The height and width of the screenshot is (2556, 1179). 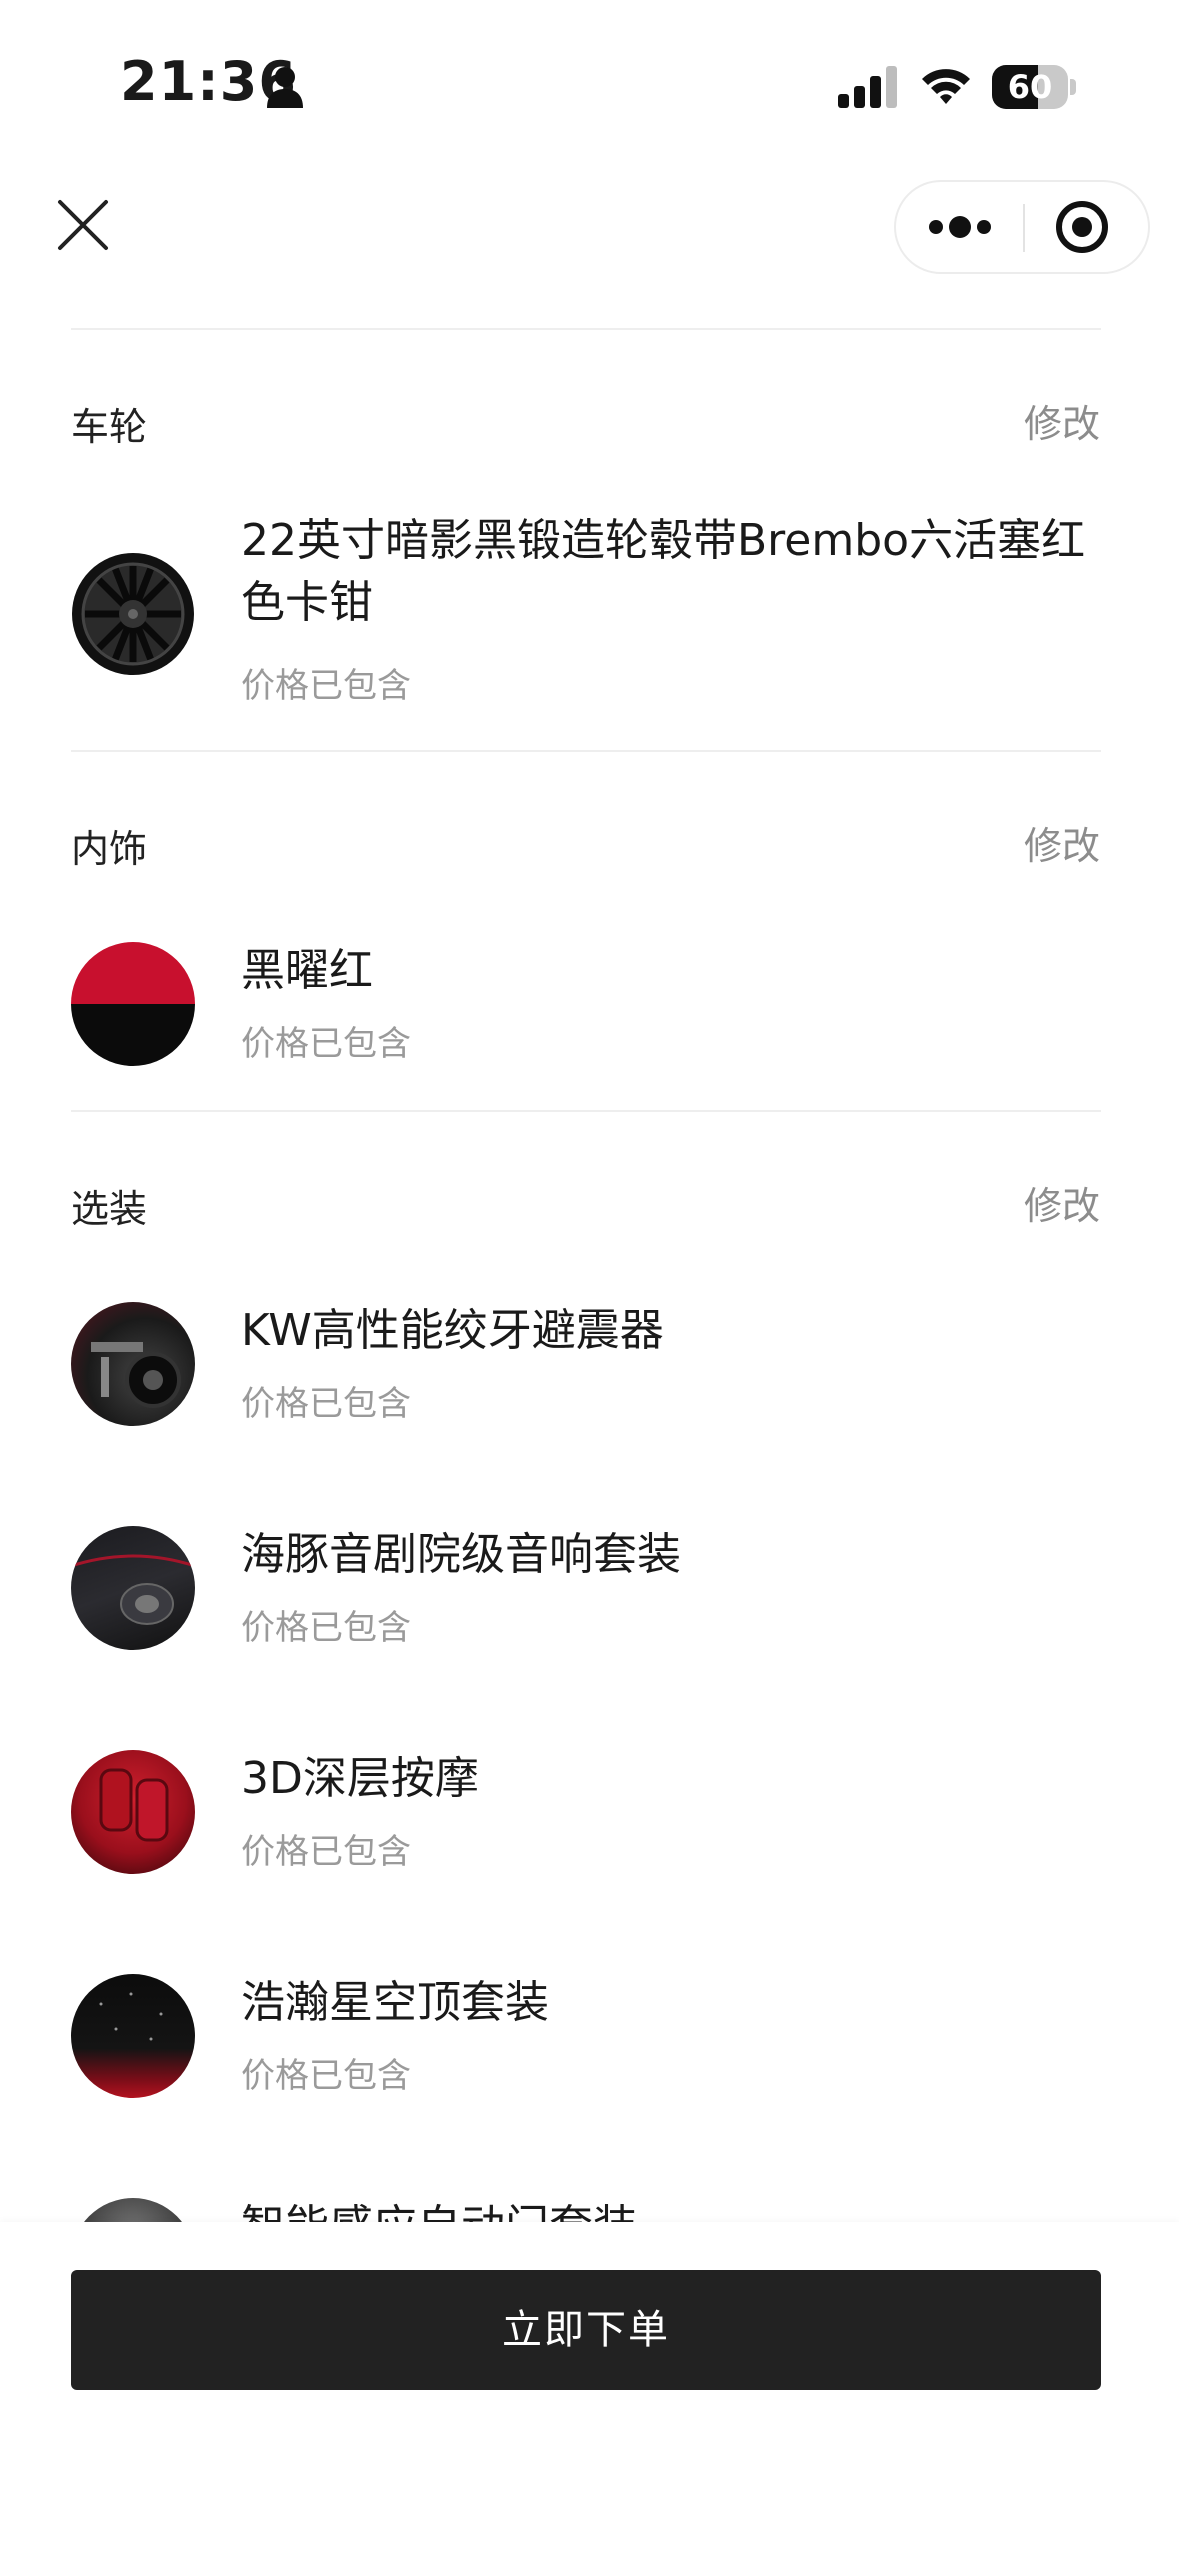 I want to click on close-icon, so click(x=83, y=225).